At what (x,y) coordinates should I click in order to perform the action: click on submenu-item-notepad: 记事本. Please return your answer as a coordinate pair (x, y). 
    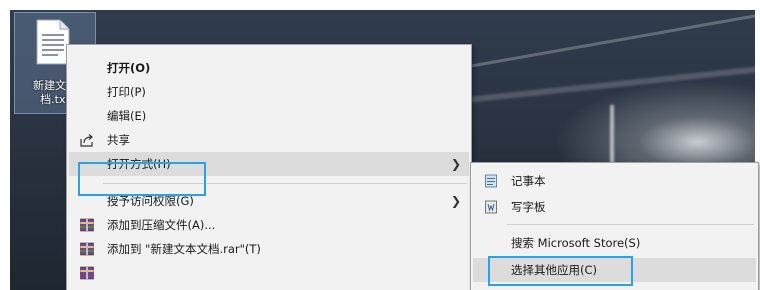
    Looking at the image, I should click on (614, 181).